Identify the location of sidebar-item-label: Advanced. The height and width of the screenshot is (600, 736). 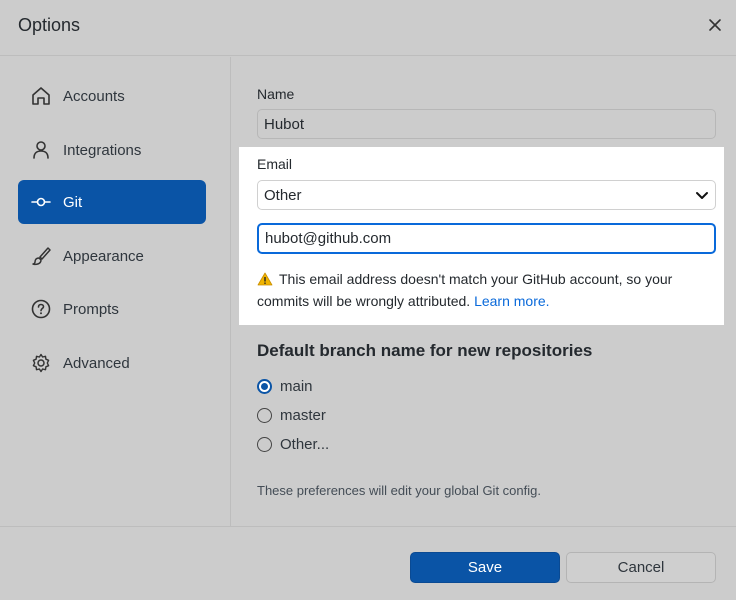
(96, 363).